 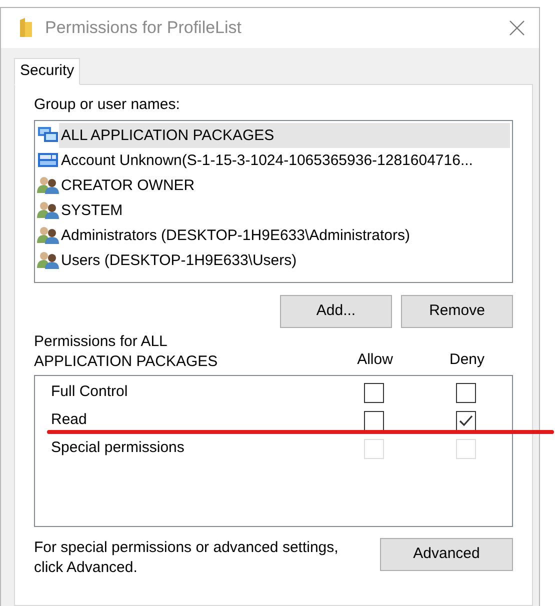 I want to click on network-computer-icon, so click(x=48, y=135).